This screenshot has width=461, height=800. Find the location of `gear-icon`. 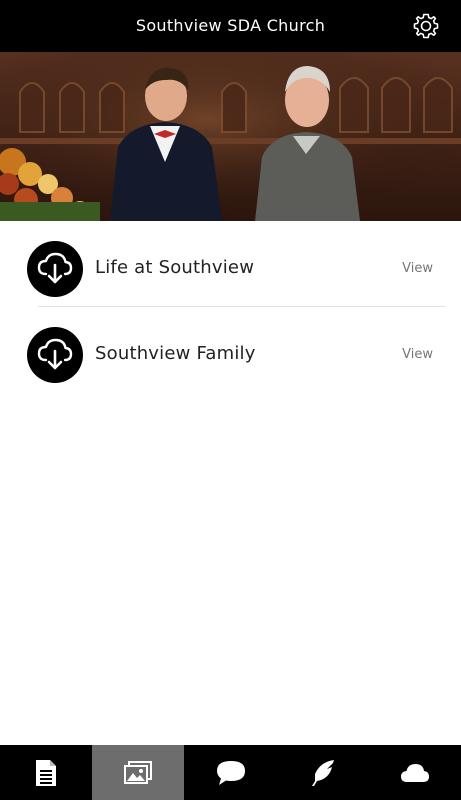

gear-icon is located at coordinates (426, 26).